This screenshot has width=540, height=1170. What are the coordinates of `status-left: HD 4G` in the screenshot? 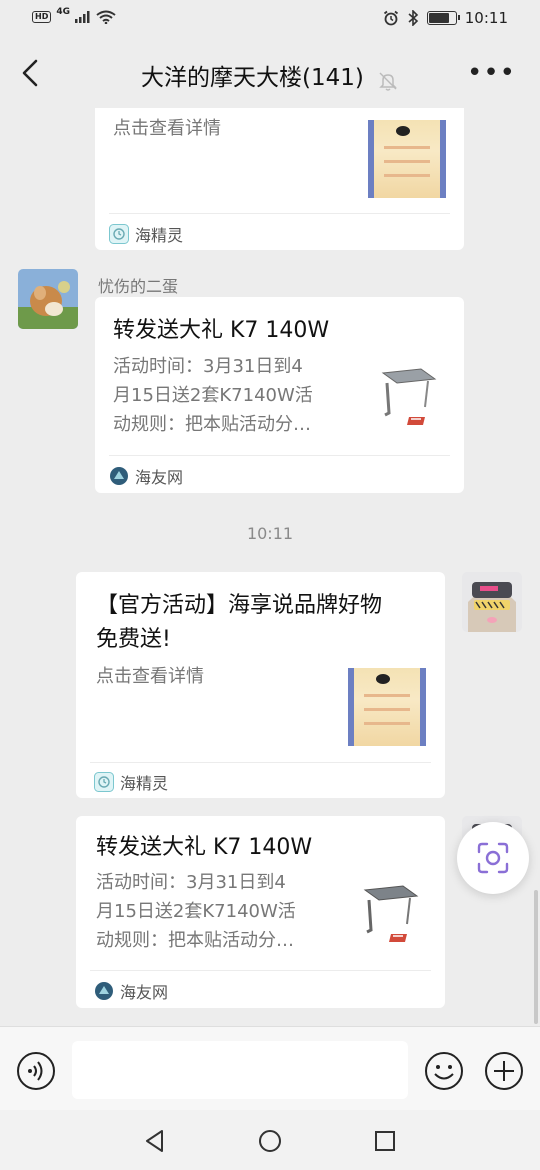 It's located at (74, 15).